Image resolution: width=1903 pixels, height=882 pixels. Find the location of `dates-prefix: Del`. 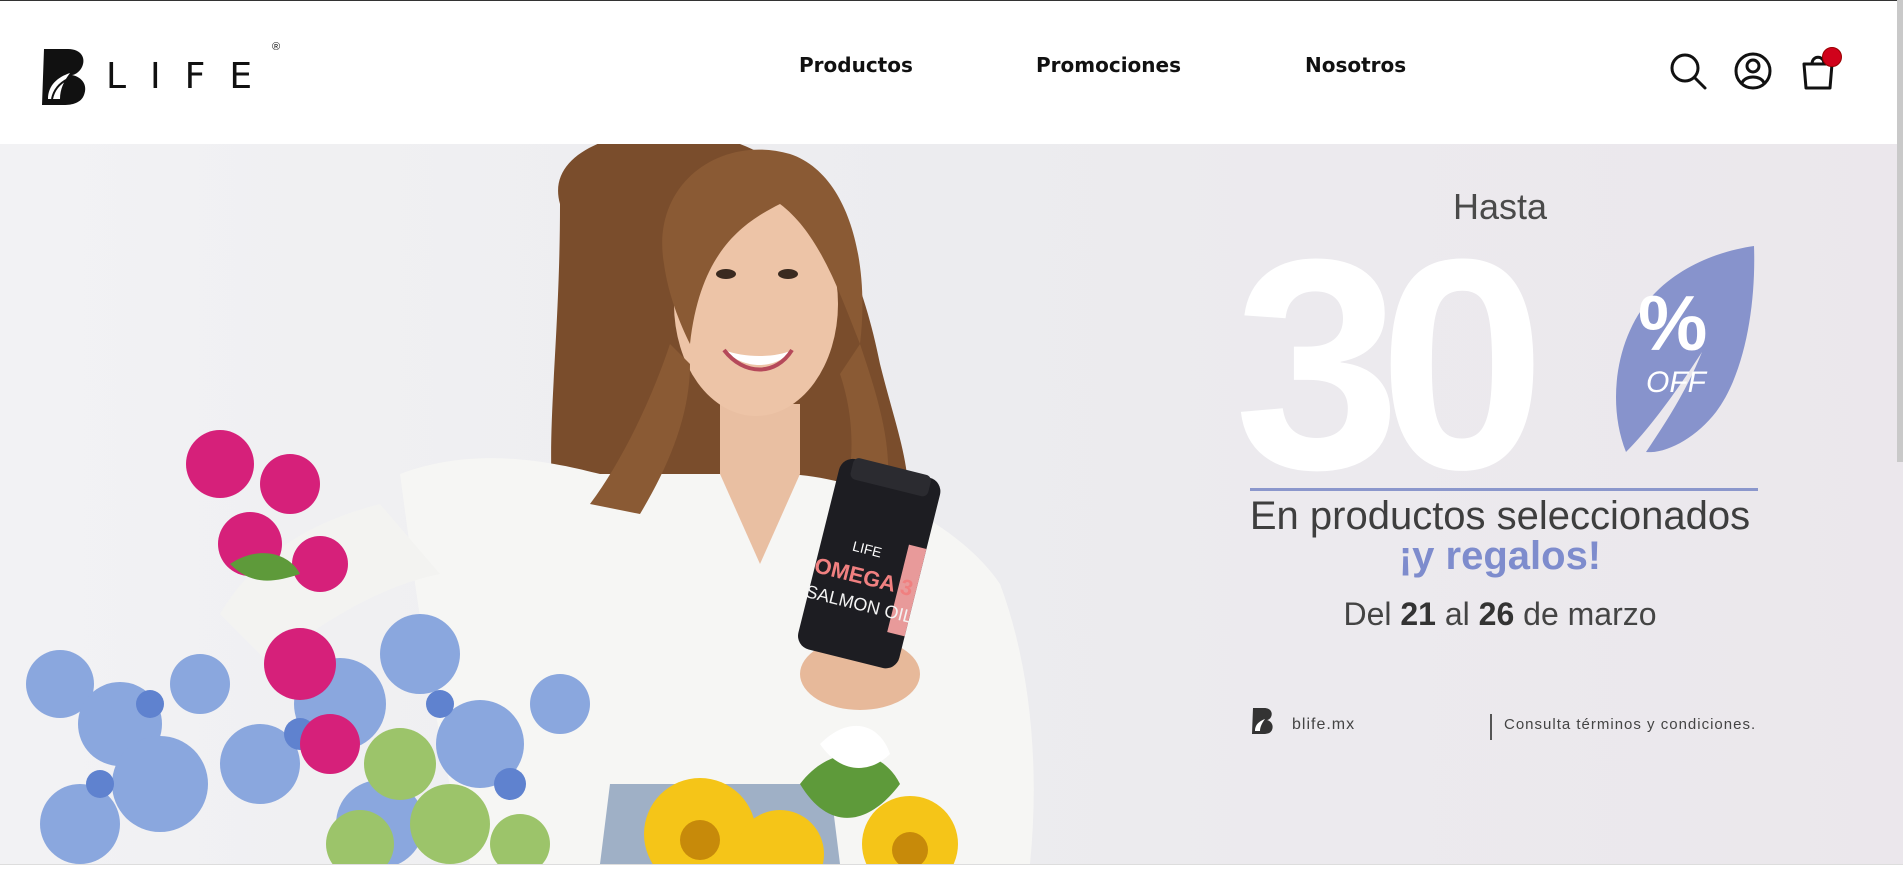

dates-prefix: Del is located at coordinates (1372, 614).